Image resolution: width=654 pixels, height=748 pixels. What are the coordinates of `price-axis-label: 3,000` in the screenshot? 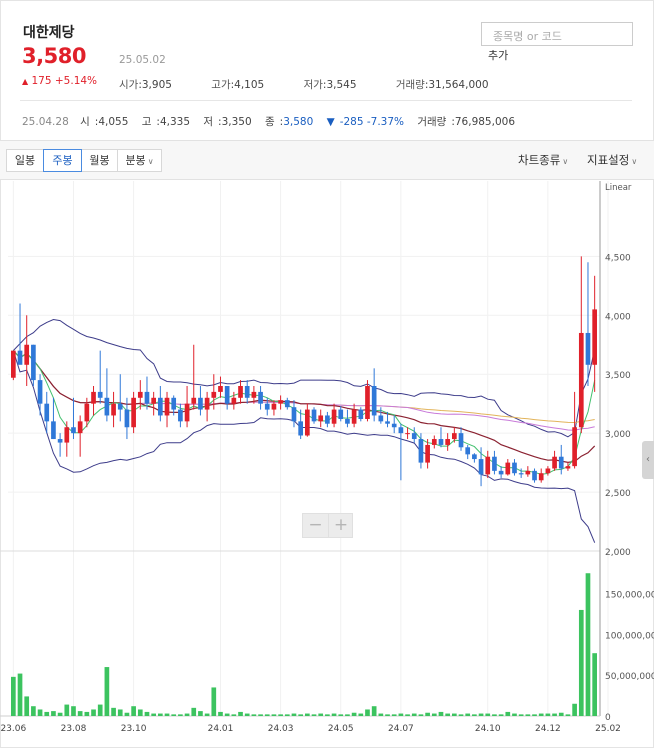 It's located at (618, 435).